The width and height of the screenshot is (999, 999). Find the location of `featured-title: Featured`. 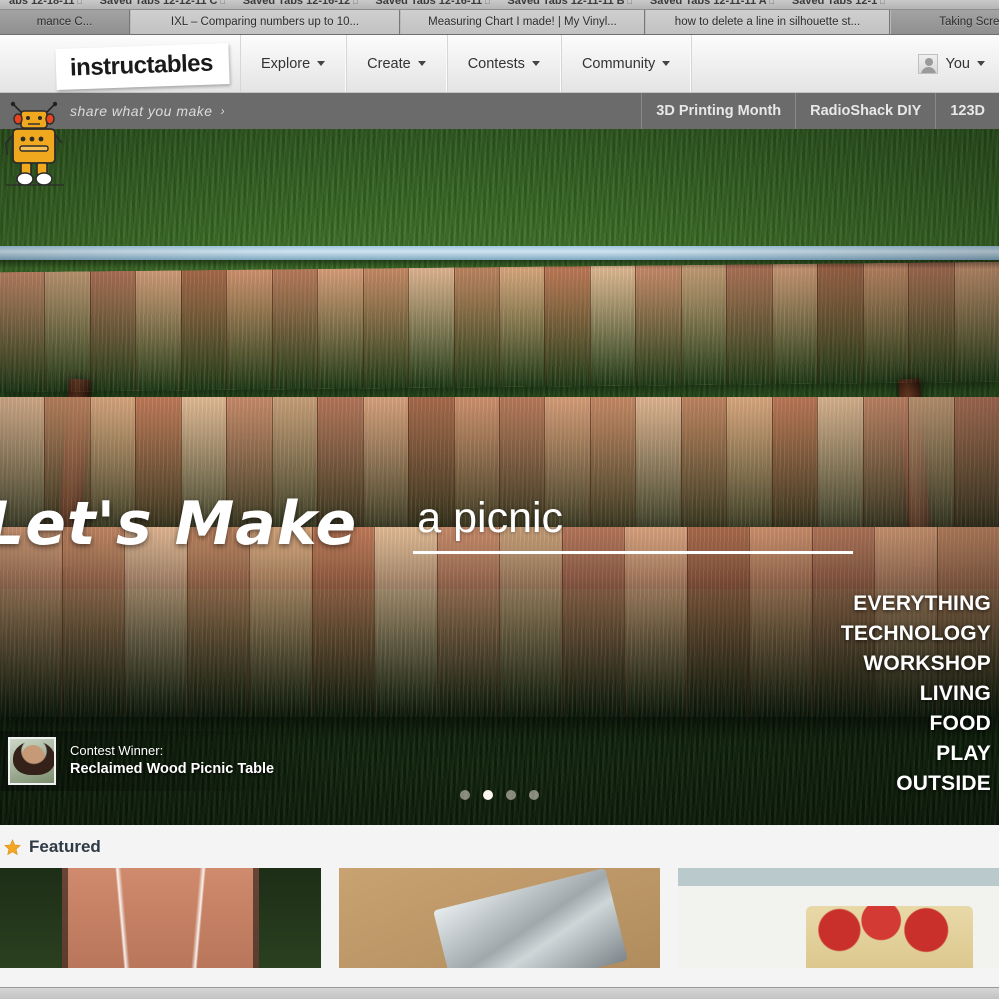

featured-title: Featured is located at coordinates (65, 846).